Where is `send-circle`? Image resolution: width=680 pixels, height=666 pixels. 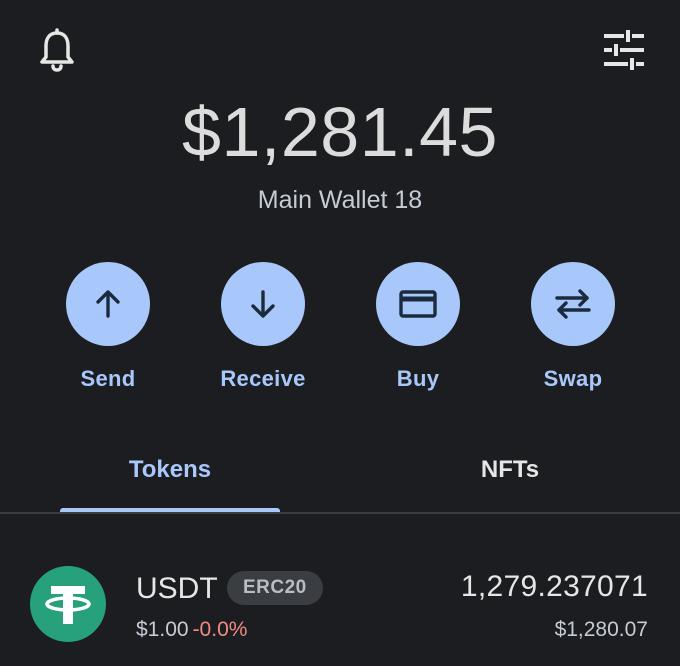
send-circle is located at coordinates (108, 304).